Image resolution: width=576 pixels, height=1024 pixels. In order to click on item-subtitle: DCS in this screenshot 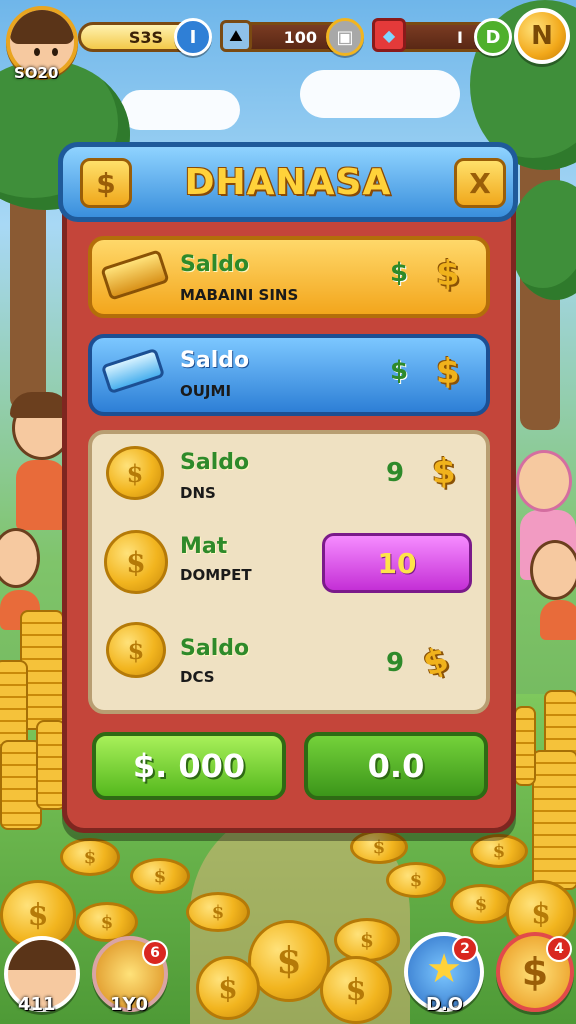, I will do `click(197, 677)`.